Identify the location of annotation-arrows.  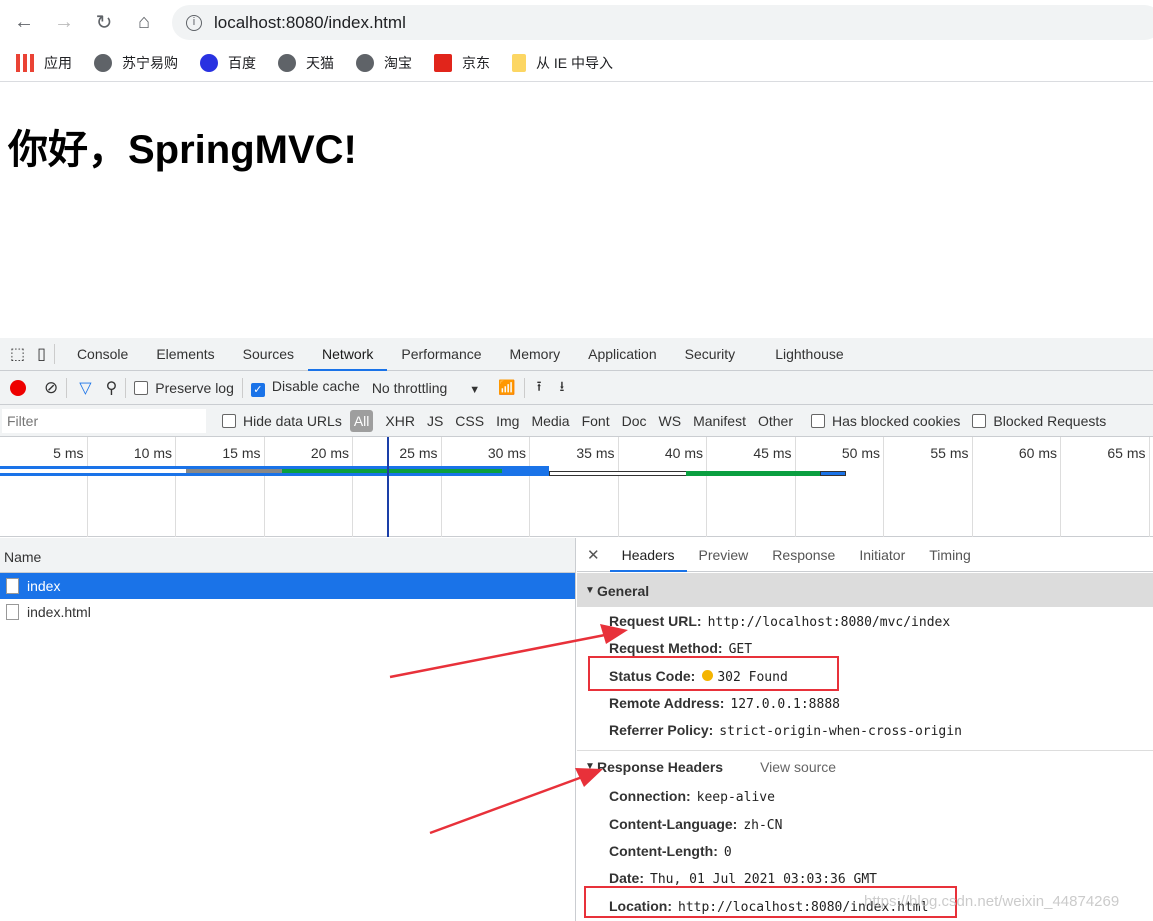
(508, 729).